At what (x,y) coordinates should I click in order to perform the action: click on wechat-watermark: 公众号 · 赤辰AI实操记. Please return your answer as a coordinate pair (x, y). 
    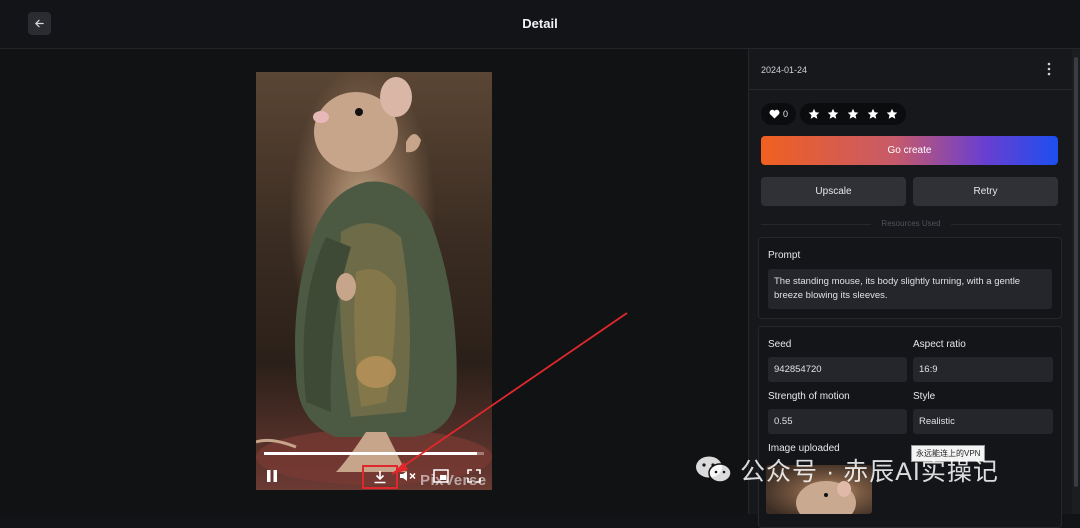
    Looking at the image, I should click on (846, 470).